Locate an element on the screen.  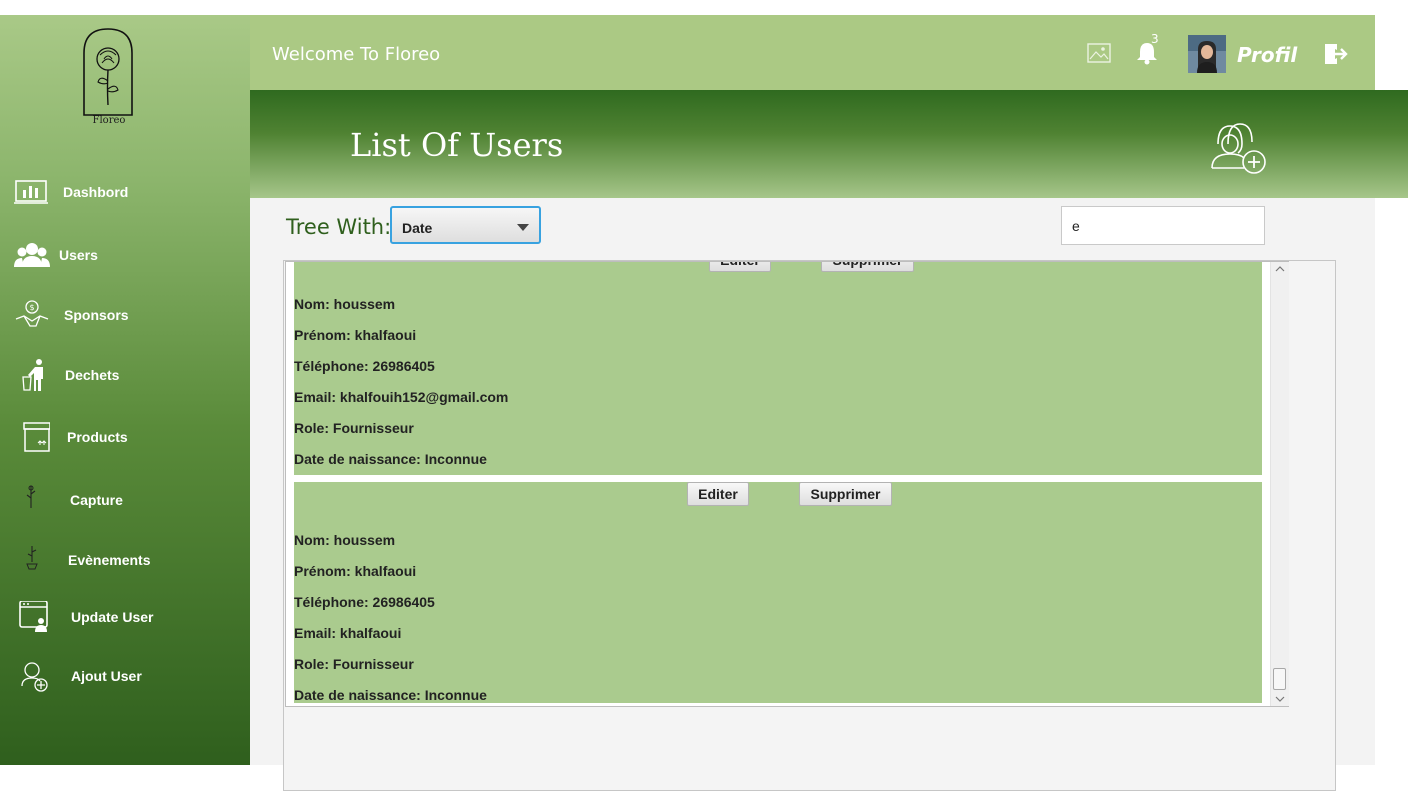
sidebar-item-dechets: Dechets is located at coordinates (125, 375).